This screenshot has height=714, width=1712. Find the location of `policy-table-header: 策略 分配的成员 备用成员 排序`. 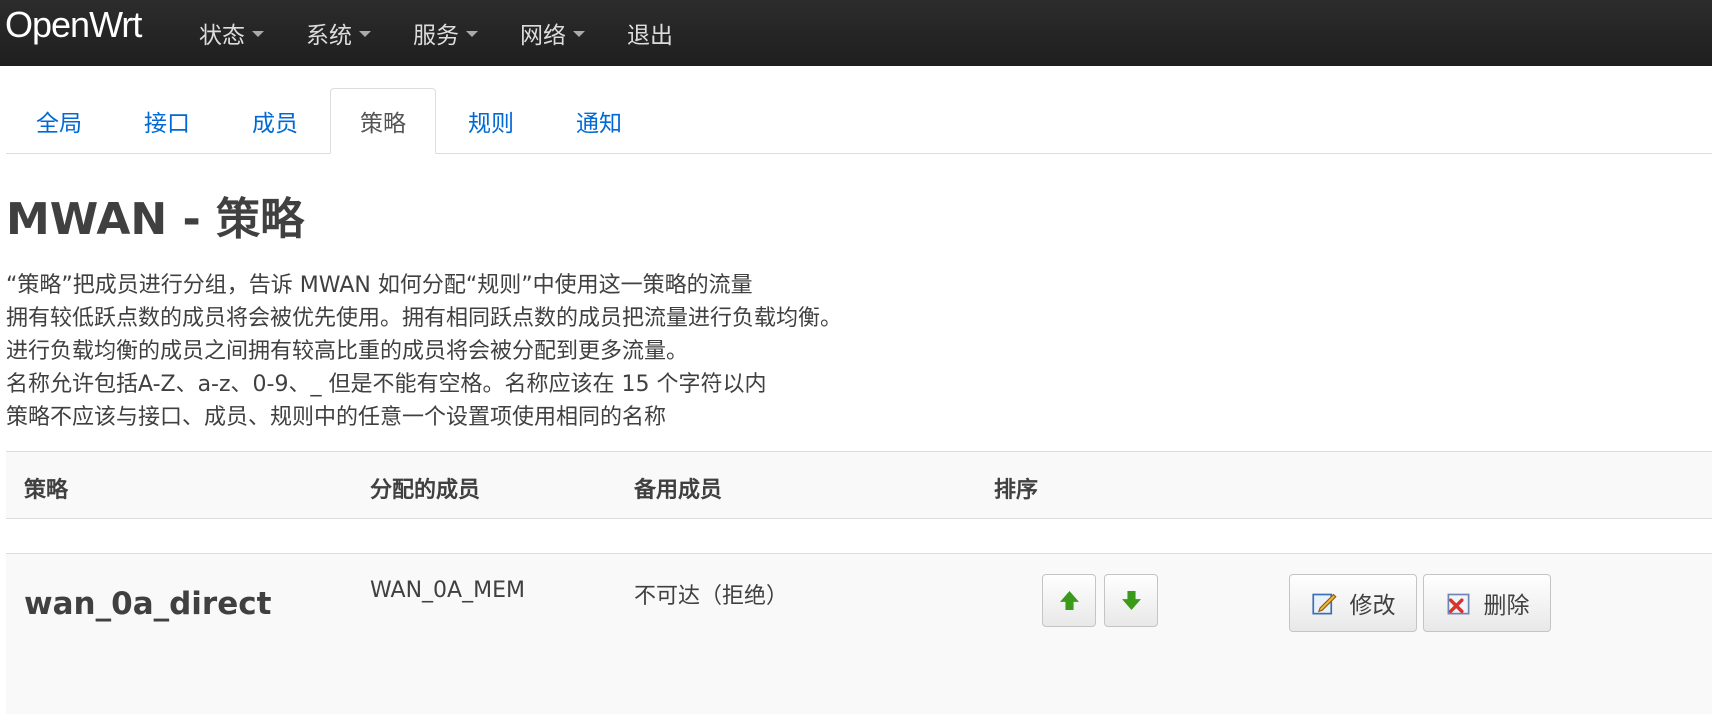

policy-table-header: 策略 分配的成员 备用成员 排序 is located at coordinates (859, 485).